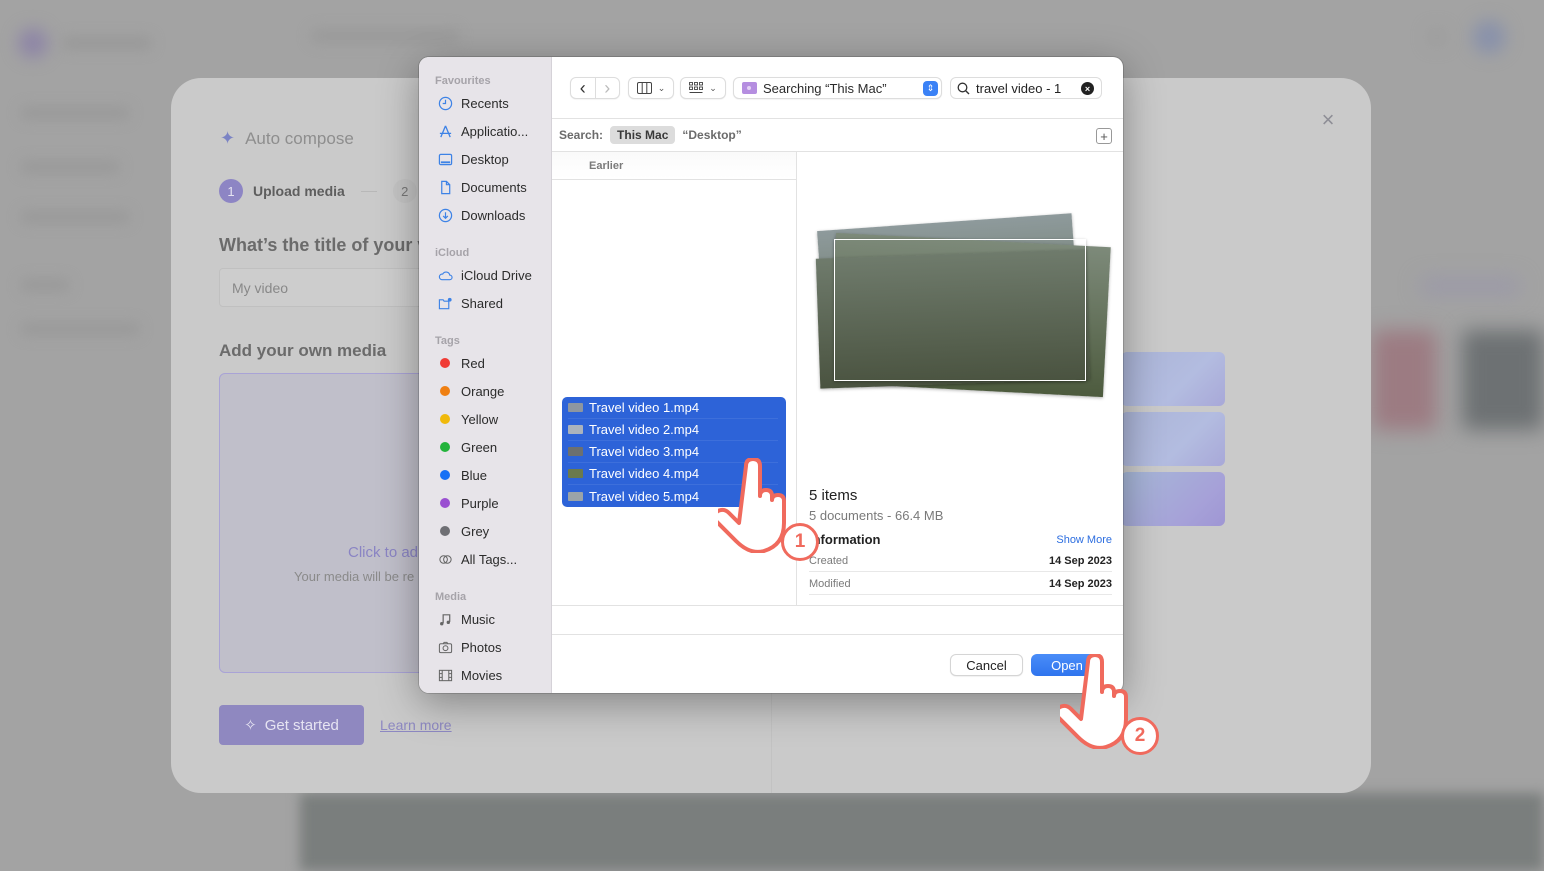 Image resolution: width=1544 pixels, height=871 pixels. I want to click on preview-photo-front, so click(960, 310).